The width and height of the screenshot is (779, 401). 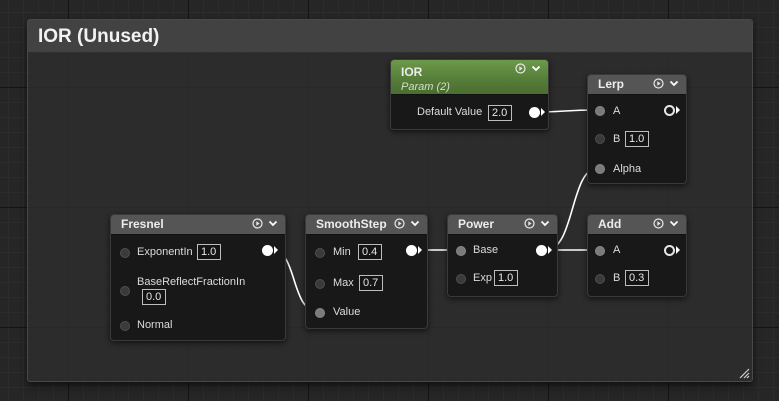 I want to click on node-smoothstep: SmoothStep Min 0.4 Max 0.7 Value, so click(x=366, y=271).